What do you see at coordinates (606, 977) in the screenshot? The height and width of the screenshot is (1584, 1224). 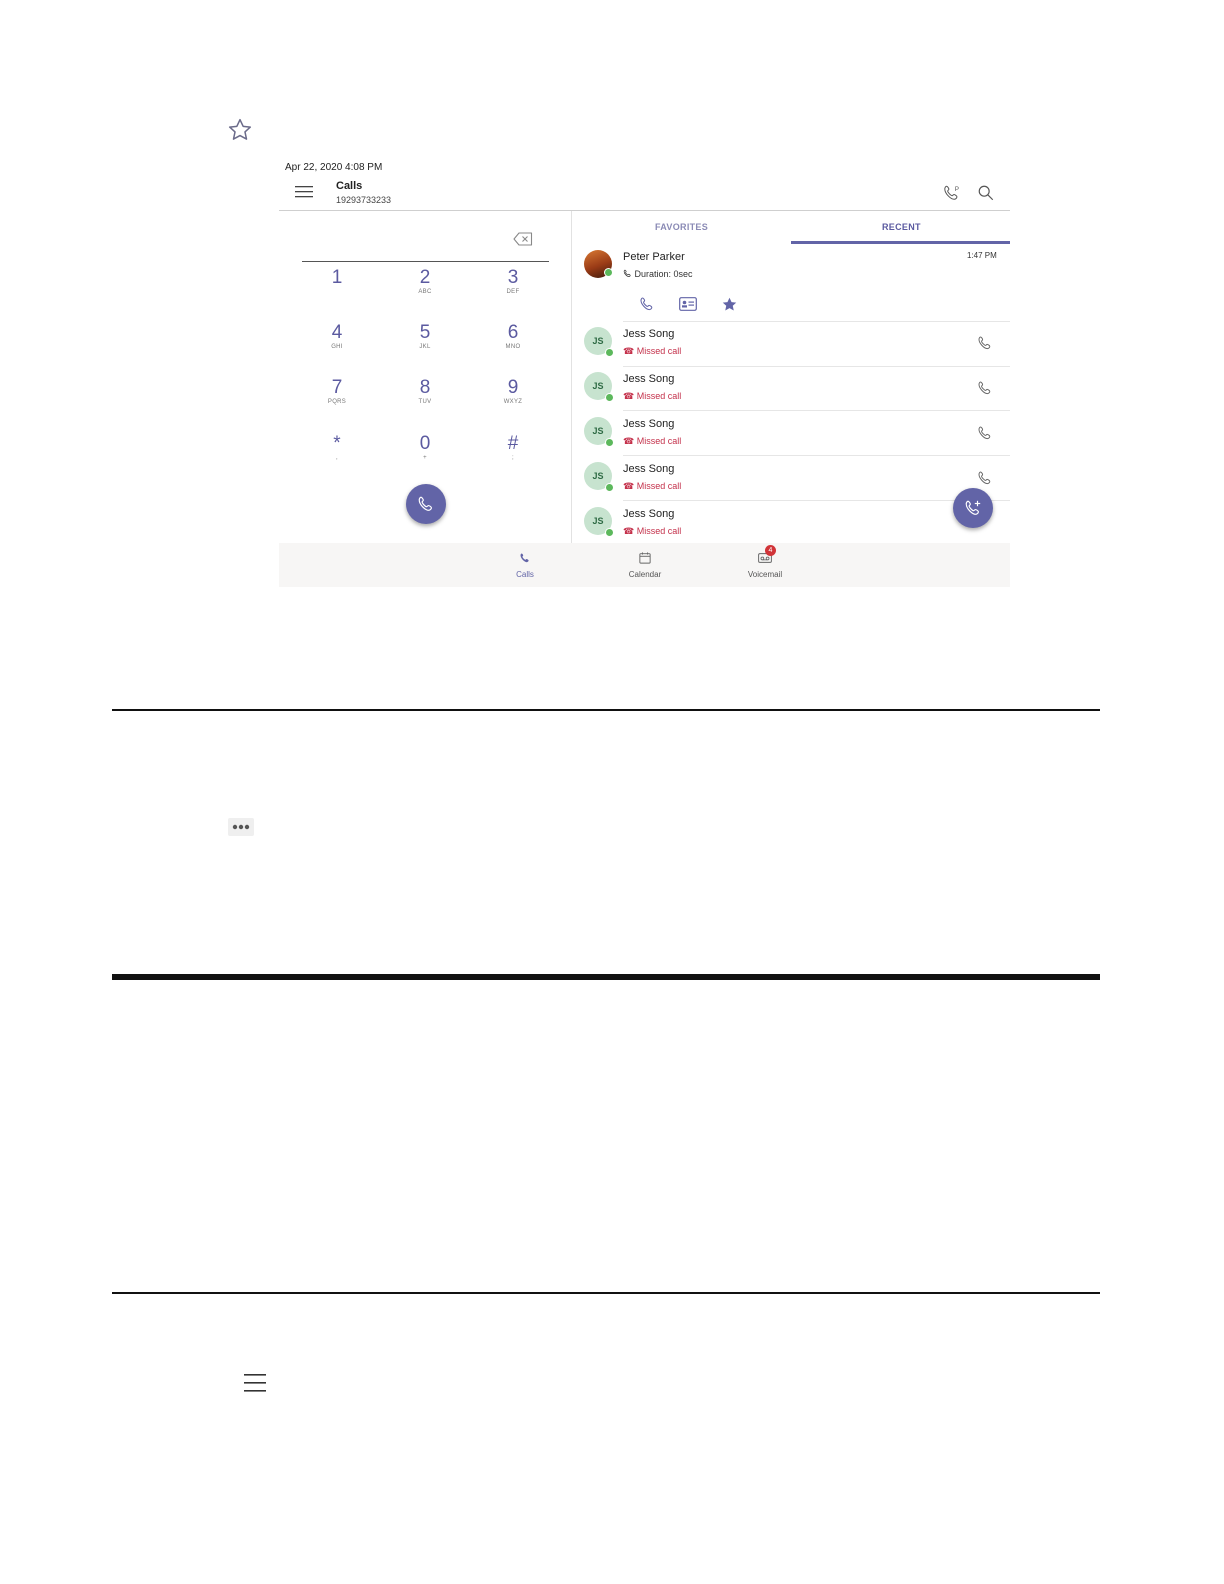 I see `section-divider-heavy` at bounding box center [606, 977].